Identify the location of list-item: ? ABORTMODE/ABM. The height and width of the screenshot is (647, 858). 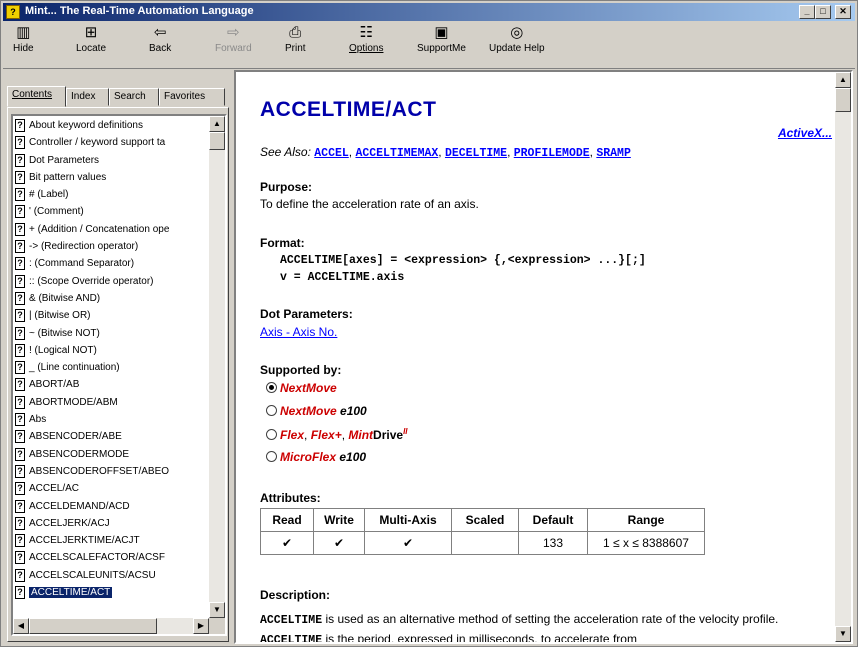
(111, 402).